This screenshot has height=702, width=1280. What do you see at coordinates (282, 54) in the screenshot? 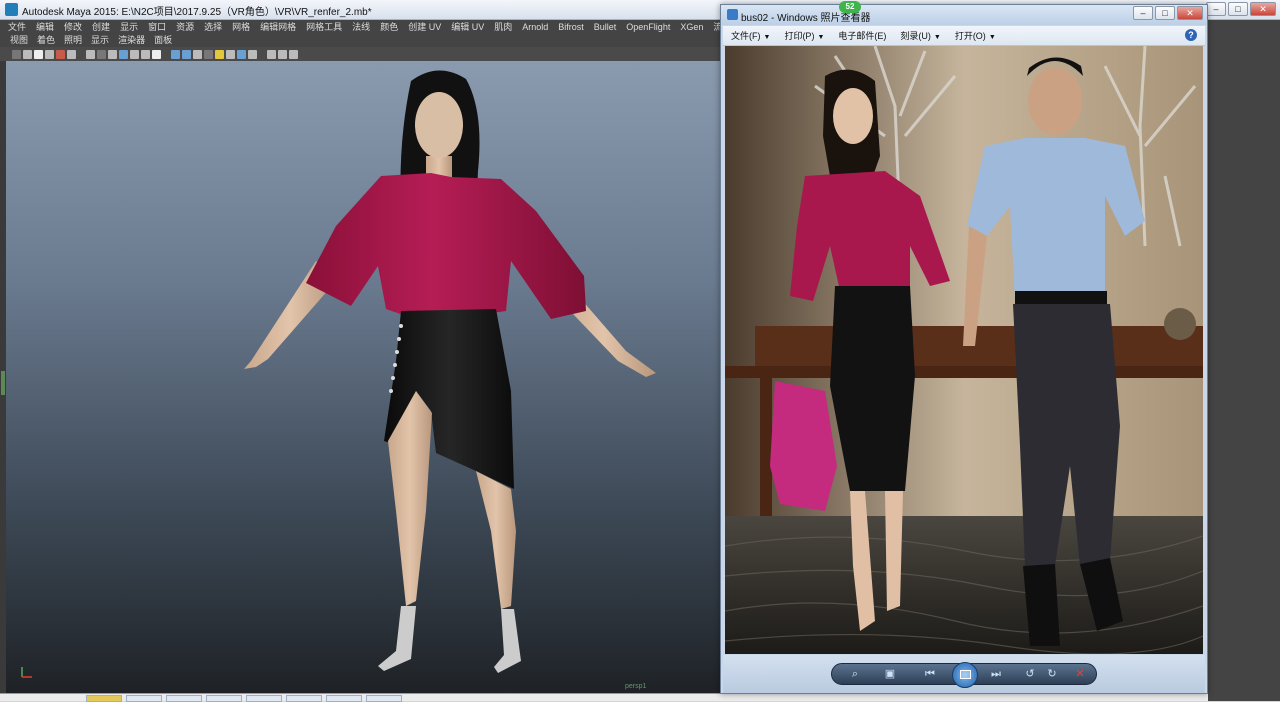
I see `xray-icon` at bounding box center [282, 54].